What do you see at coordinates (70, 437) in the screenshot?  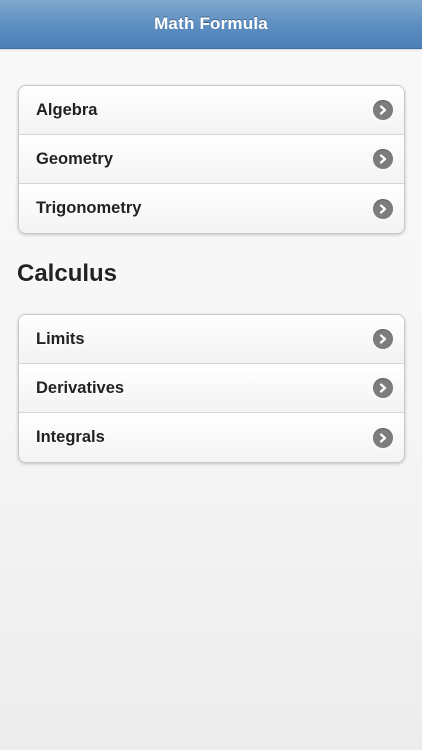 I see `list-item-label: Integrals` at bounding box center [70, 437].